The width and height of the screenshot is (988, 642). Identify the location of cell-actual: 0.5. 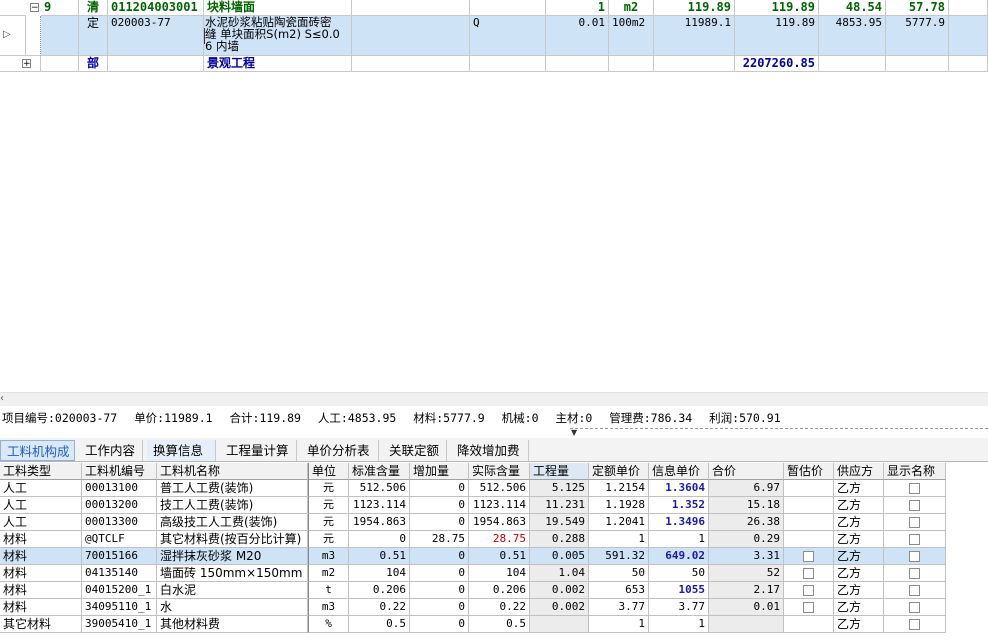
(499, 624).